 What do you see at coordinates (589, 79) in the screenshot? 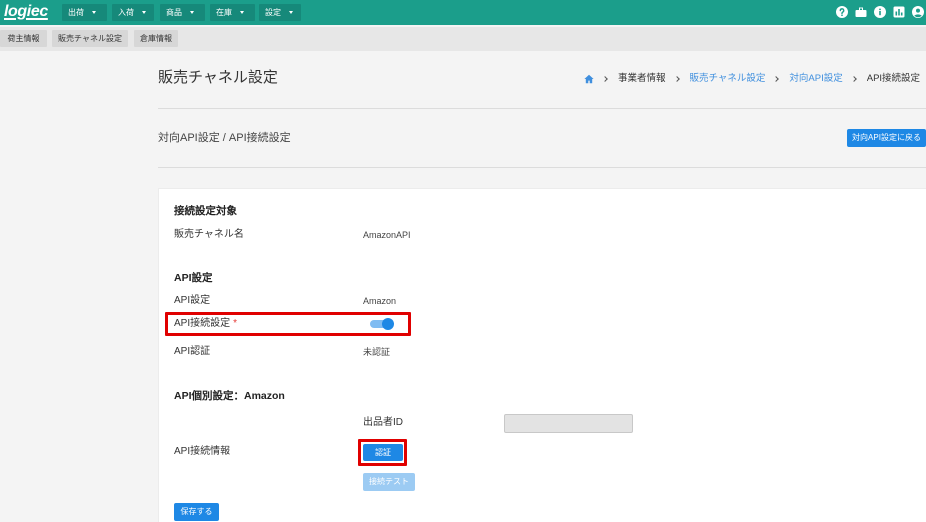
I see `home-icon` at bounding box center [589, 79].